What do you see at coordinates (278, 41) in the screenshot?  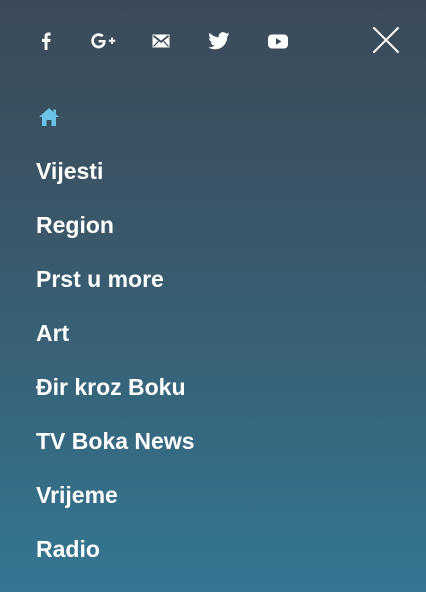 I see `youtube-icon` at bounding box center [278, 41].